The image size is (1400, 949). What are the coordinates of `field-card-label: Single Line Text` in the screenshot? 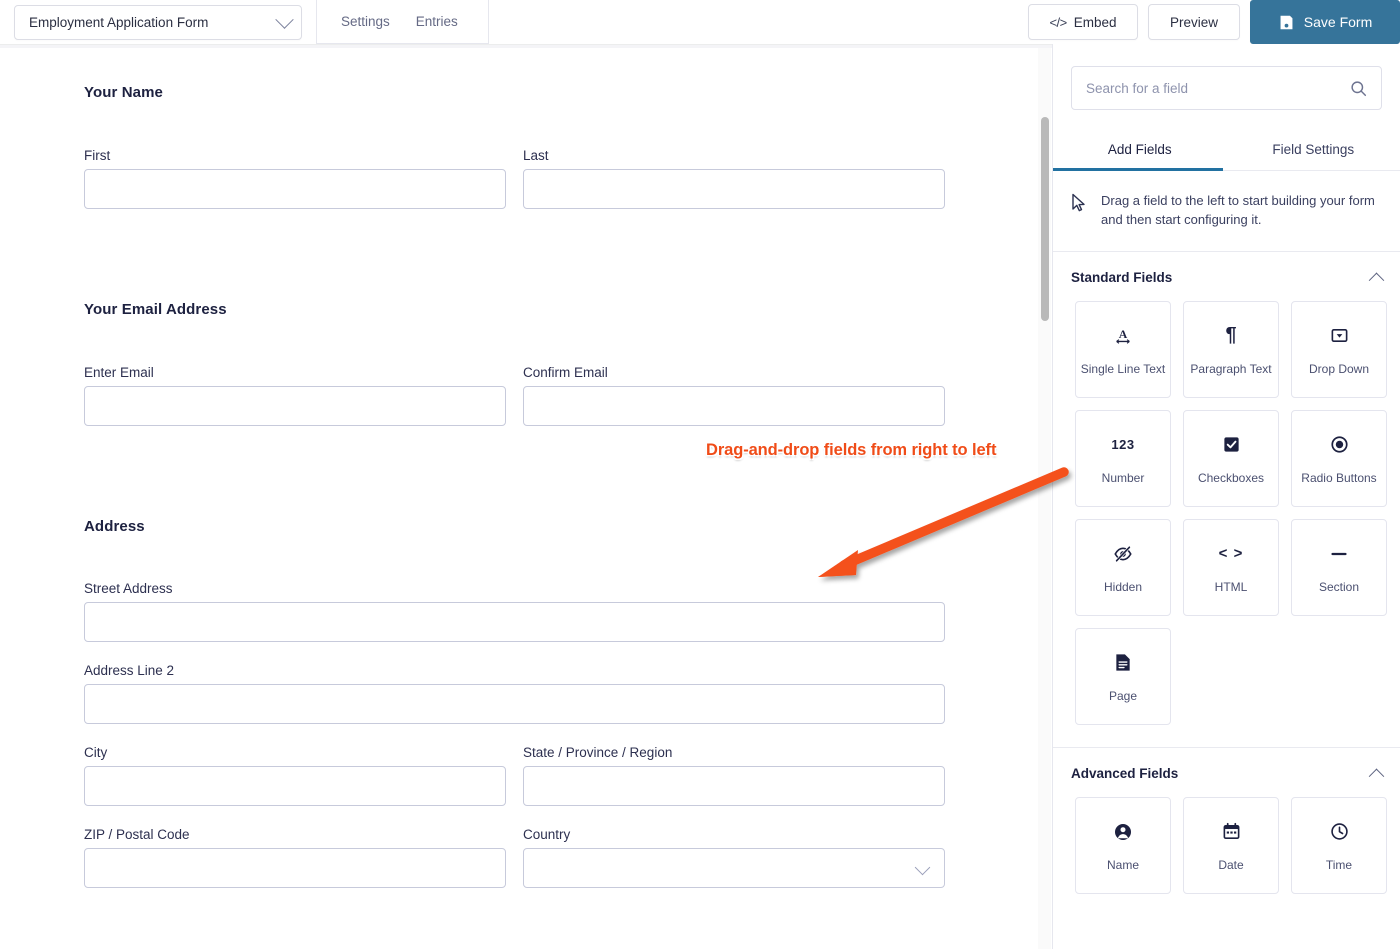 It's located at (1123, 368).